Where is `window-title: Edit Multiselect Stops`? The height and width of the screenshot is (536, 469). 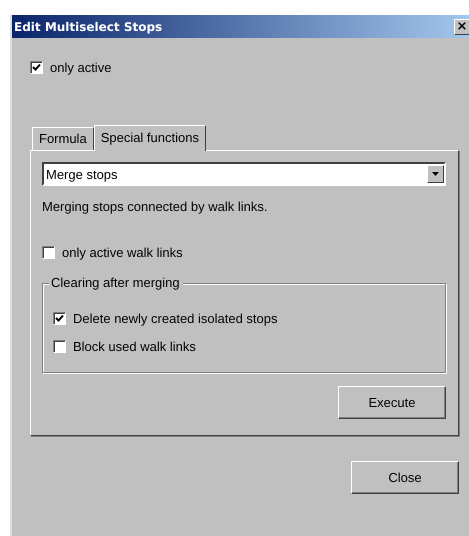
window-title: Edit Multiselect Stops is located at coordinates (88, 27).